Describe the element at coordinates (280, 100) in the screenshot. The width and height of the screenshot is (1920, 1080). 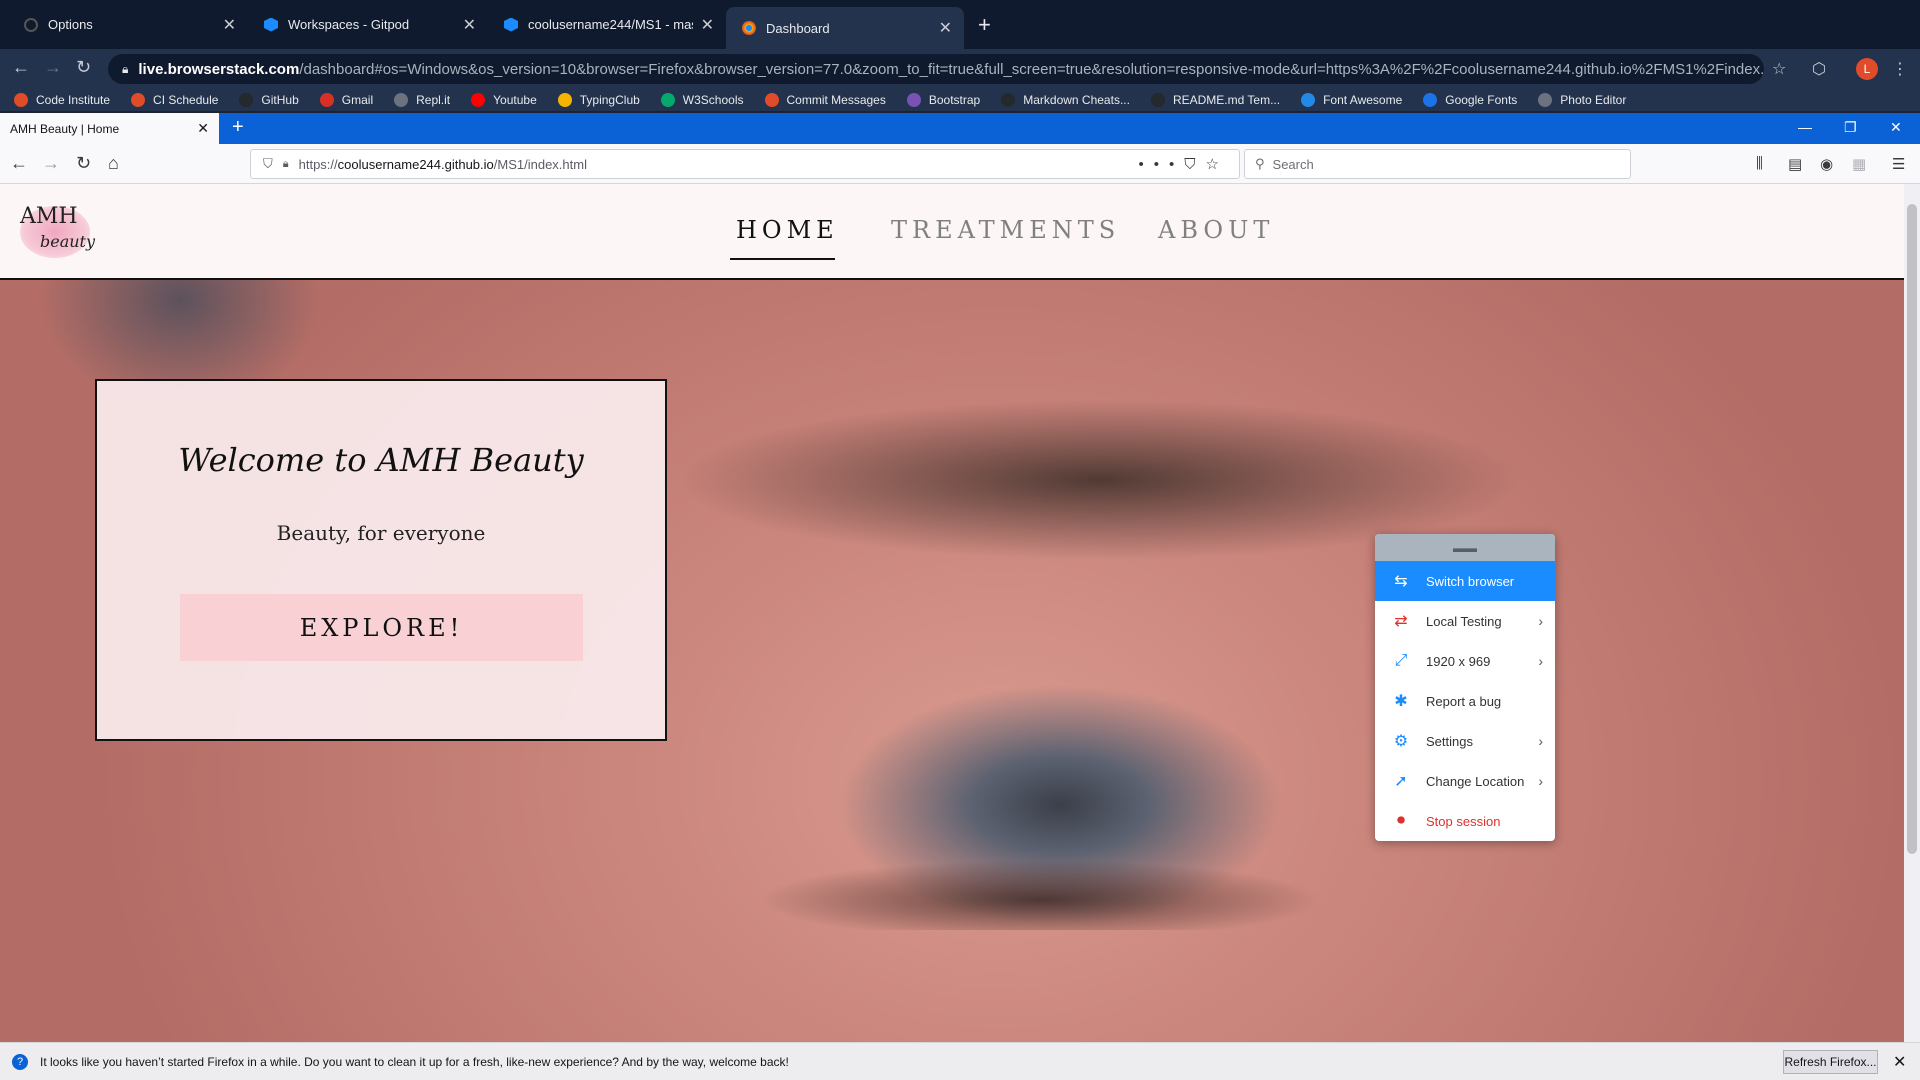
I see `bookmark-label: GitHub` at that location.